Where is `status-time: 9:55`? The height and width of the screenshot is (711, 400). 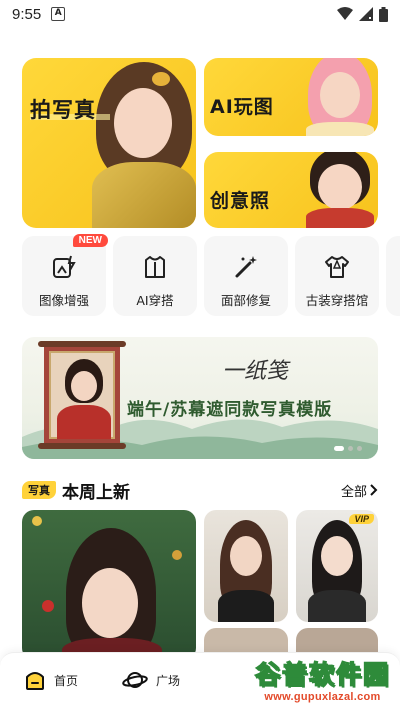 status-time: 9:55 is located at coordinates (27, 14).